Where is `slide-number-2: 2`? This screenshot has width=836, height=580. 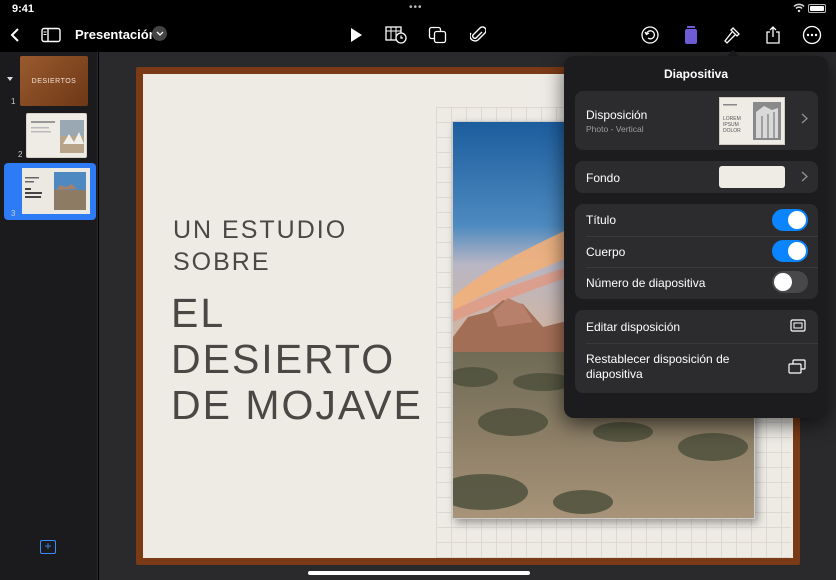
slide-number-2: 2 is located at coordinates (20, 154).